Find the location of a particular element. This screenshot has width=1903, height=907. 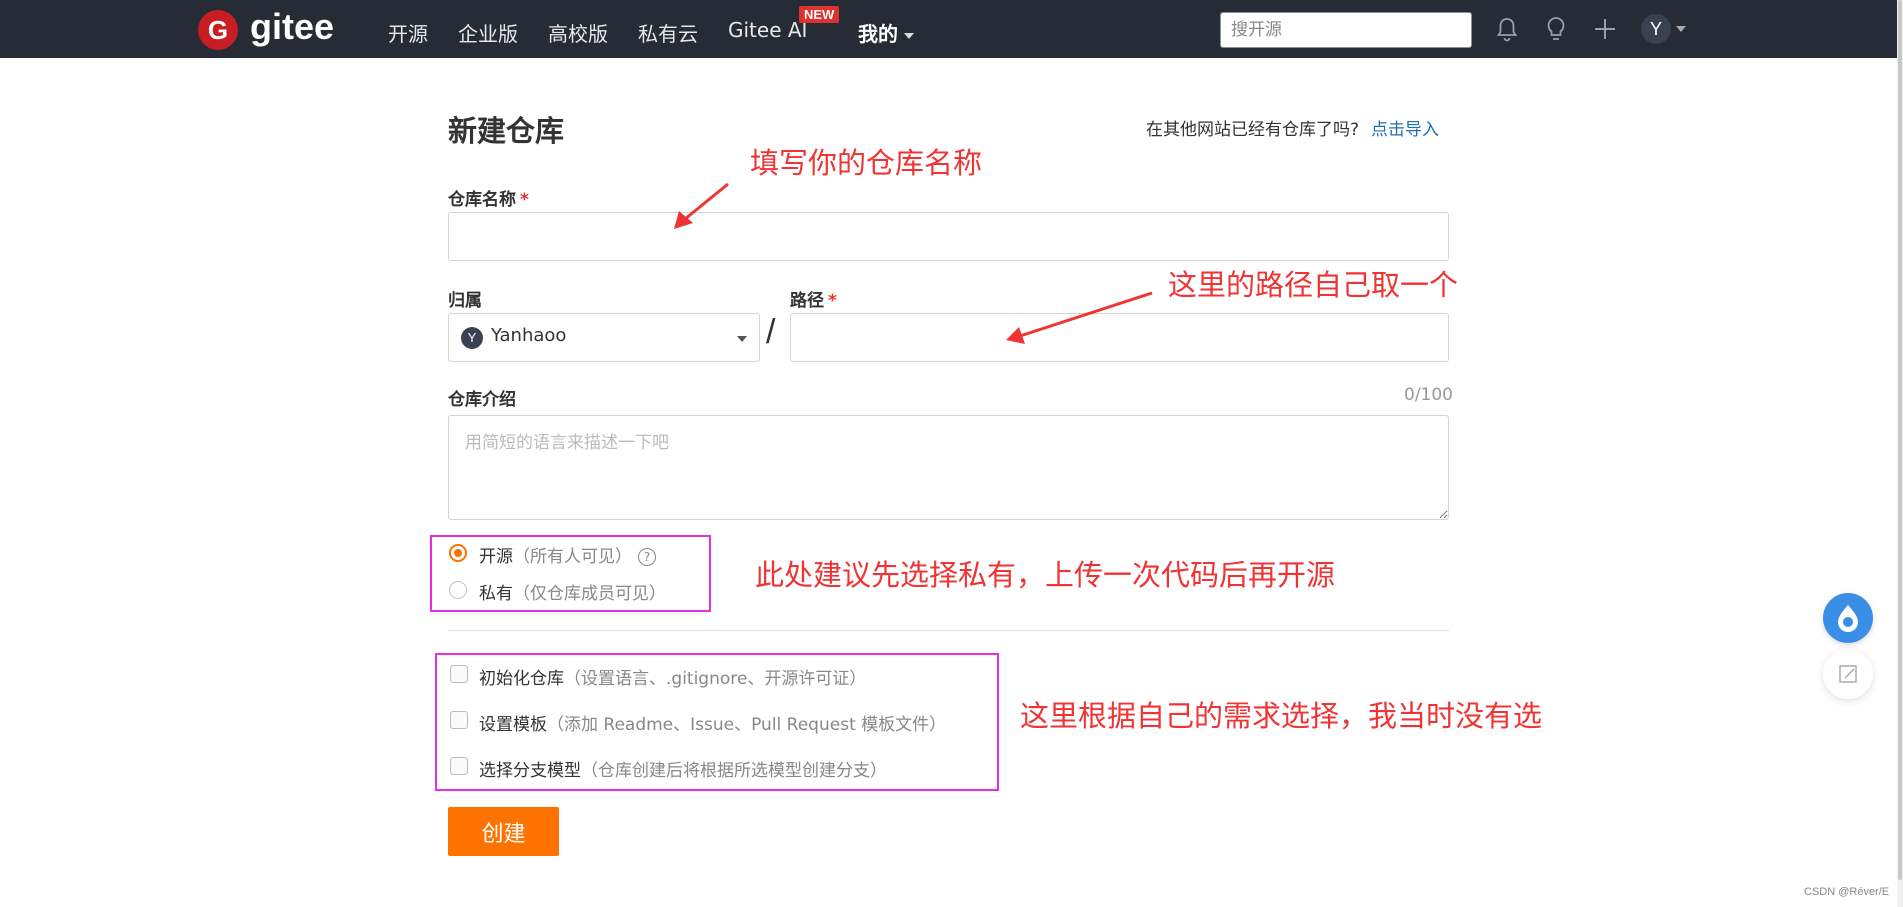

watermark: CSDN @Réver/E is located at coordinates (1847, 892).